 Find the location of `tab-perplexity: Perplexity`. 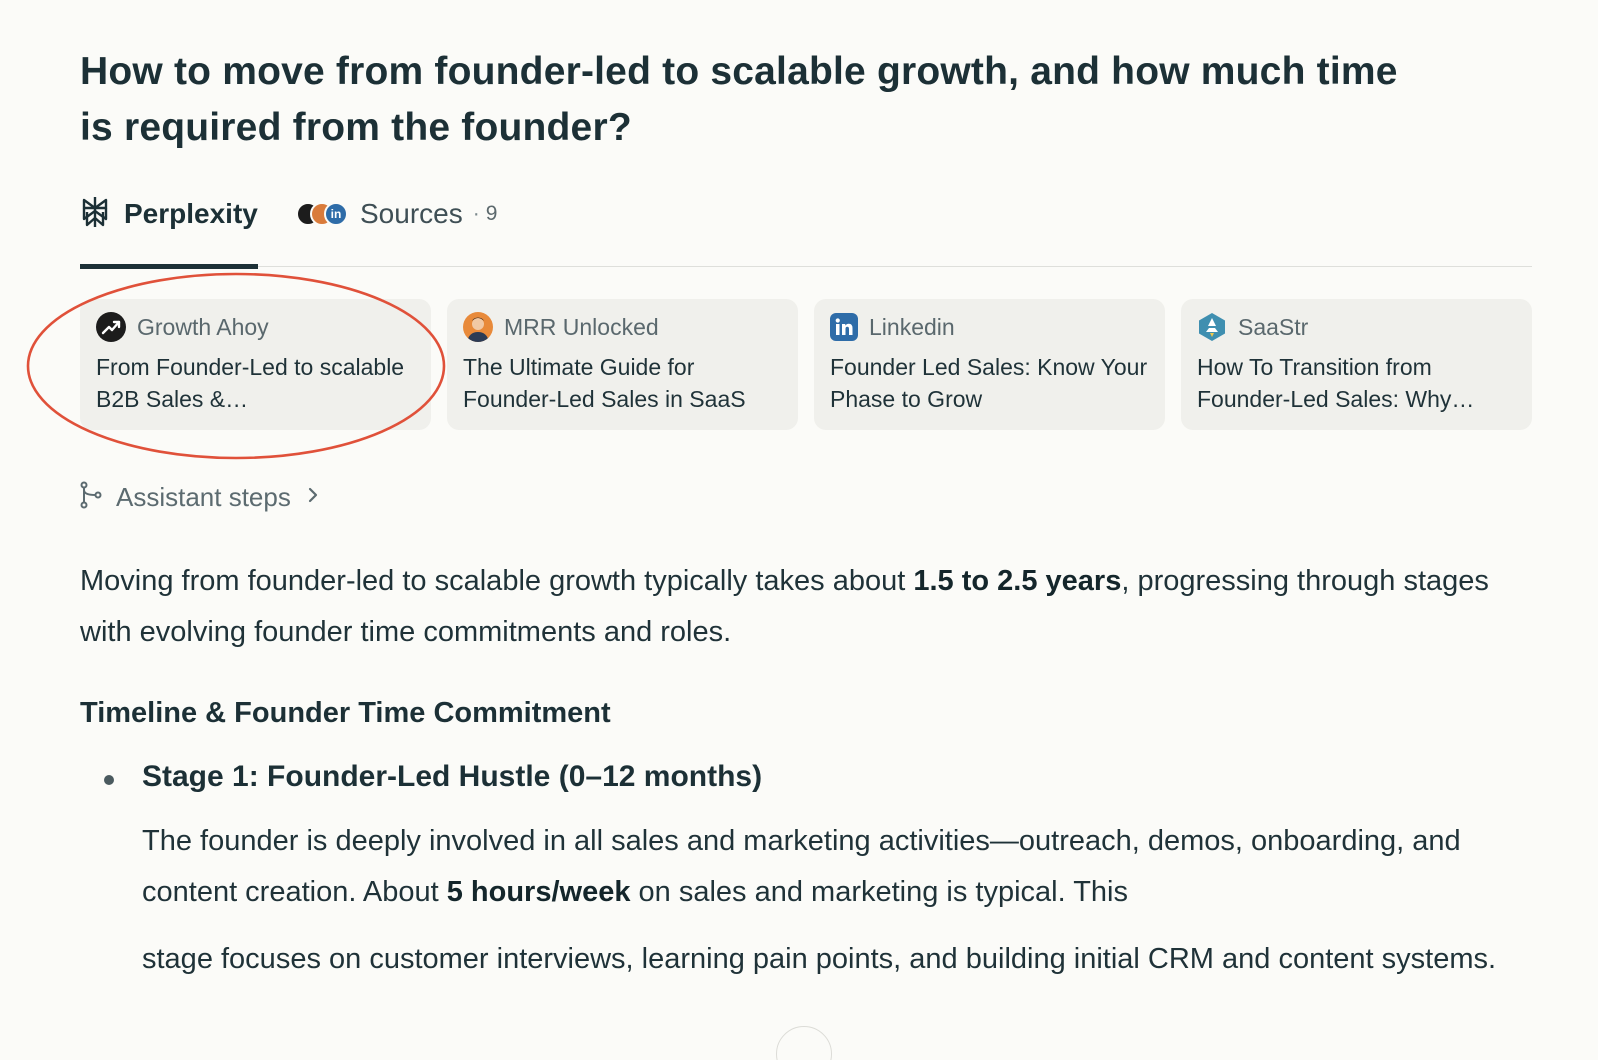

tab-perplexity: Perplexity is located at coordinates (169, 227).